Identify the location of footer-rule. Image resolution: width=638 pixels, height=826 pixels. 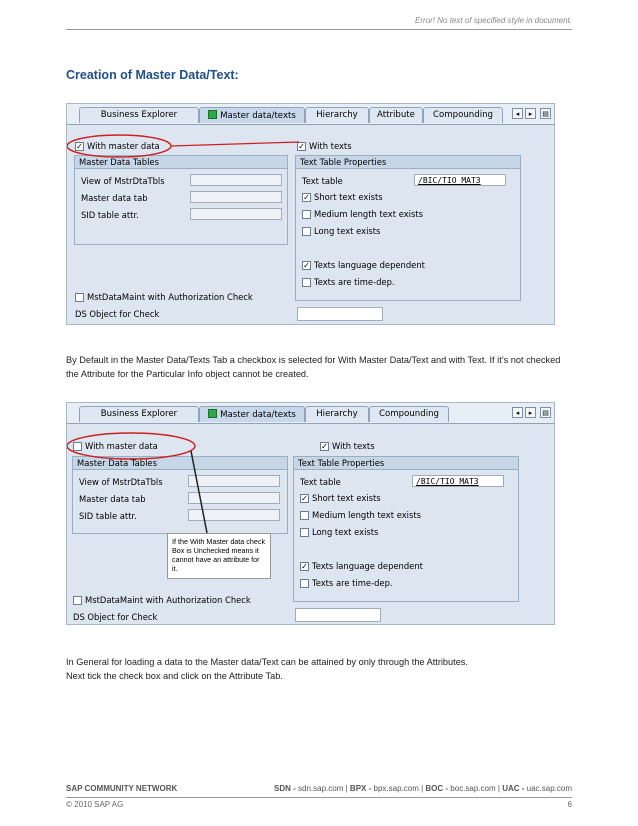
(319, 797).